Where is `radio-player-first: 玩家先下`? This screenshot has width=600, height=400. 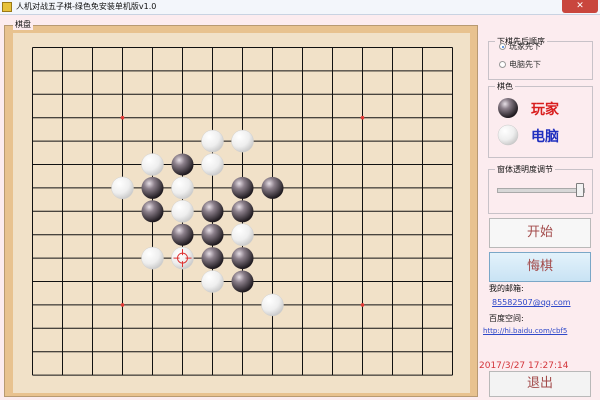
radio-player-first: 玩家先下 is located at coordinates (520, 47).